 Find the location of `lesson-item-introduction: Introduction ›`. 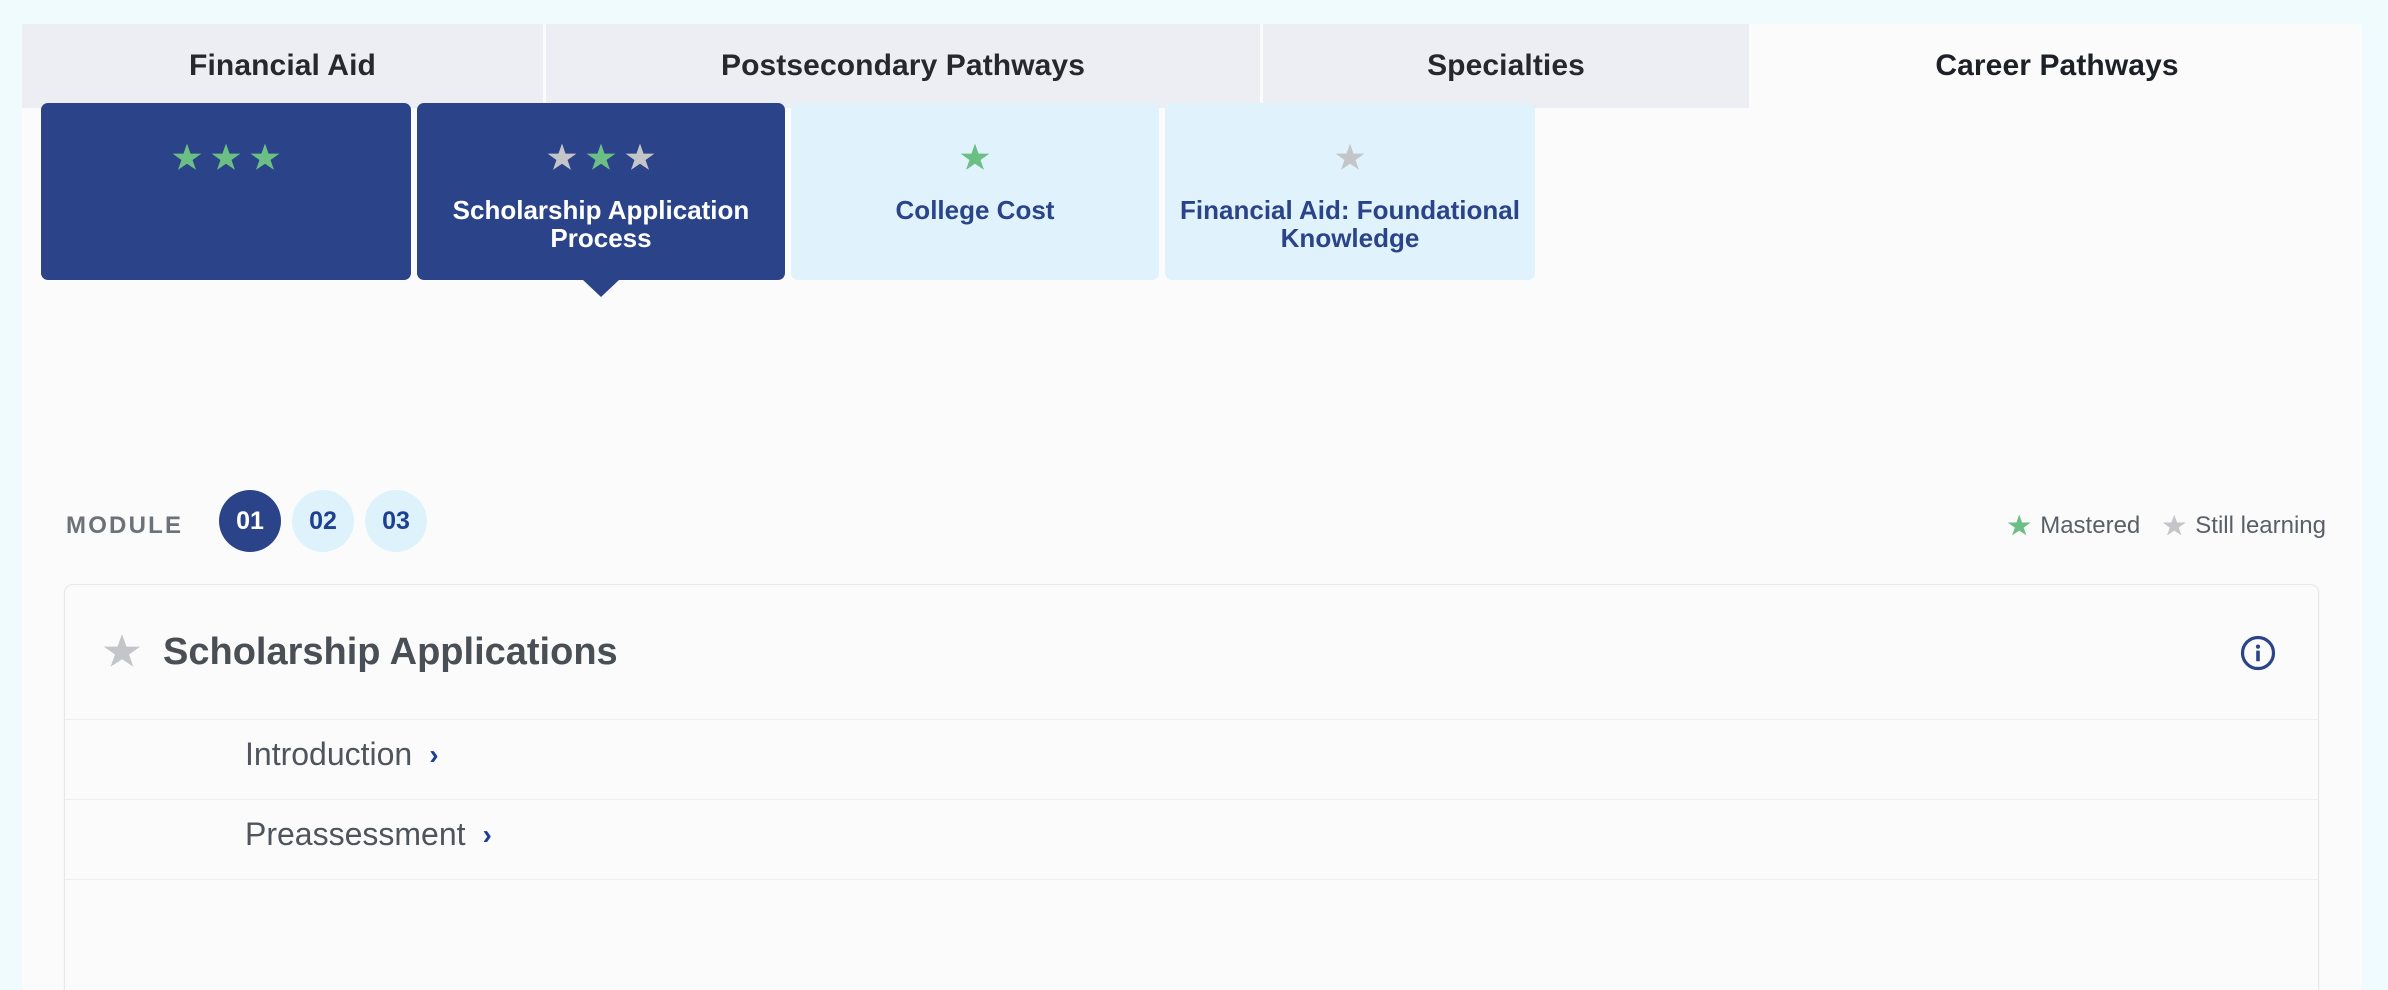

lesson-item-introduction: Introduction › is located at coordinates (342, 754).